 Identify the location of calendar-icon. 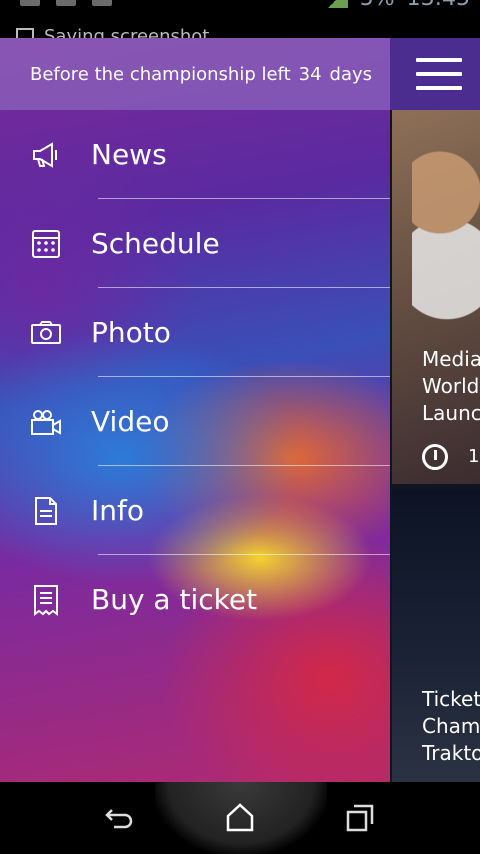
(46, 243).